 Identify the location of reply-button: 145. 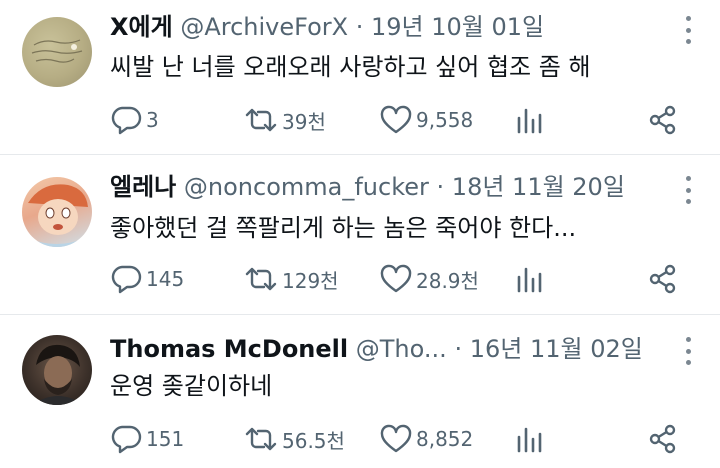
(147, 279).